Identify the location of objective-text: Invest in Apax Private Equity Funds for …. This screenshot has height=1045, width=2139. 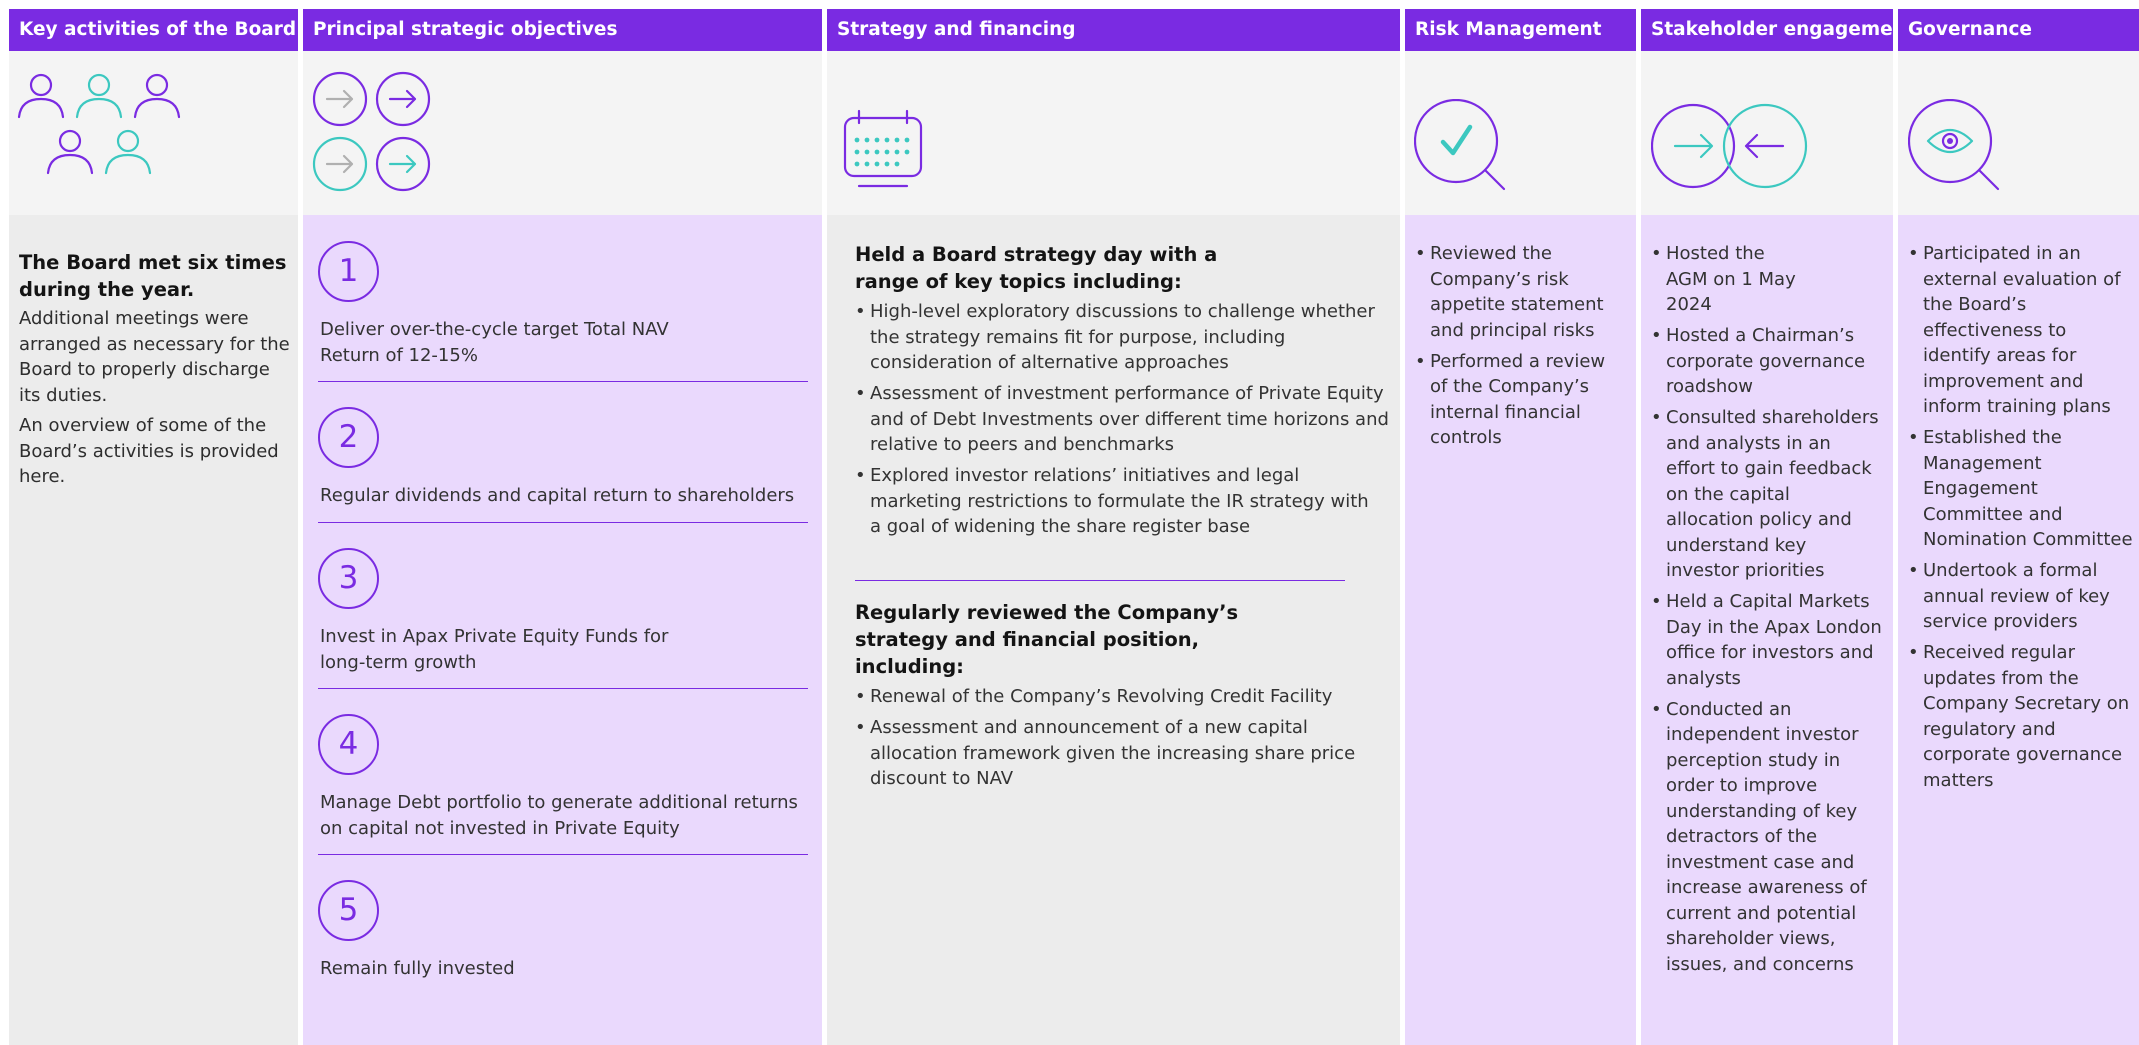
(494, 649).